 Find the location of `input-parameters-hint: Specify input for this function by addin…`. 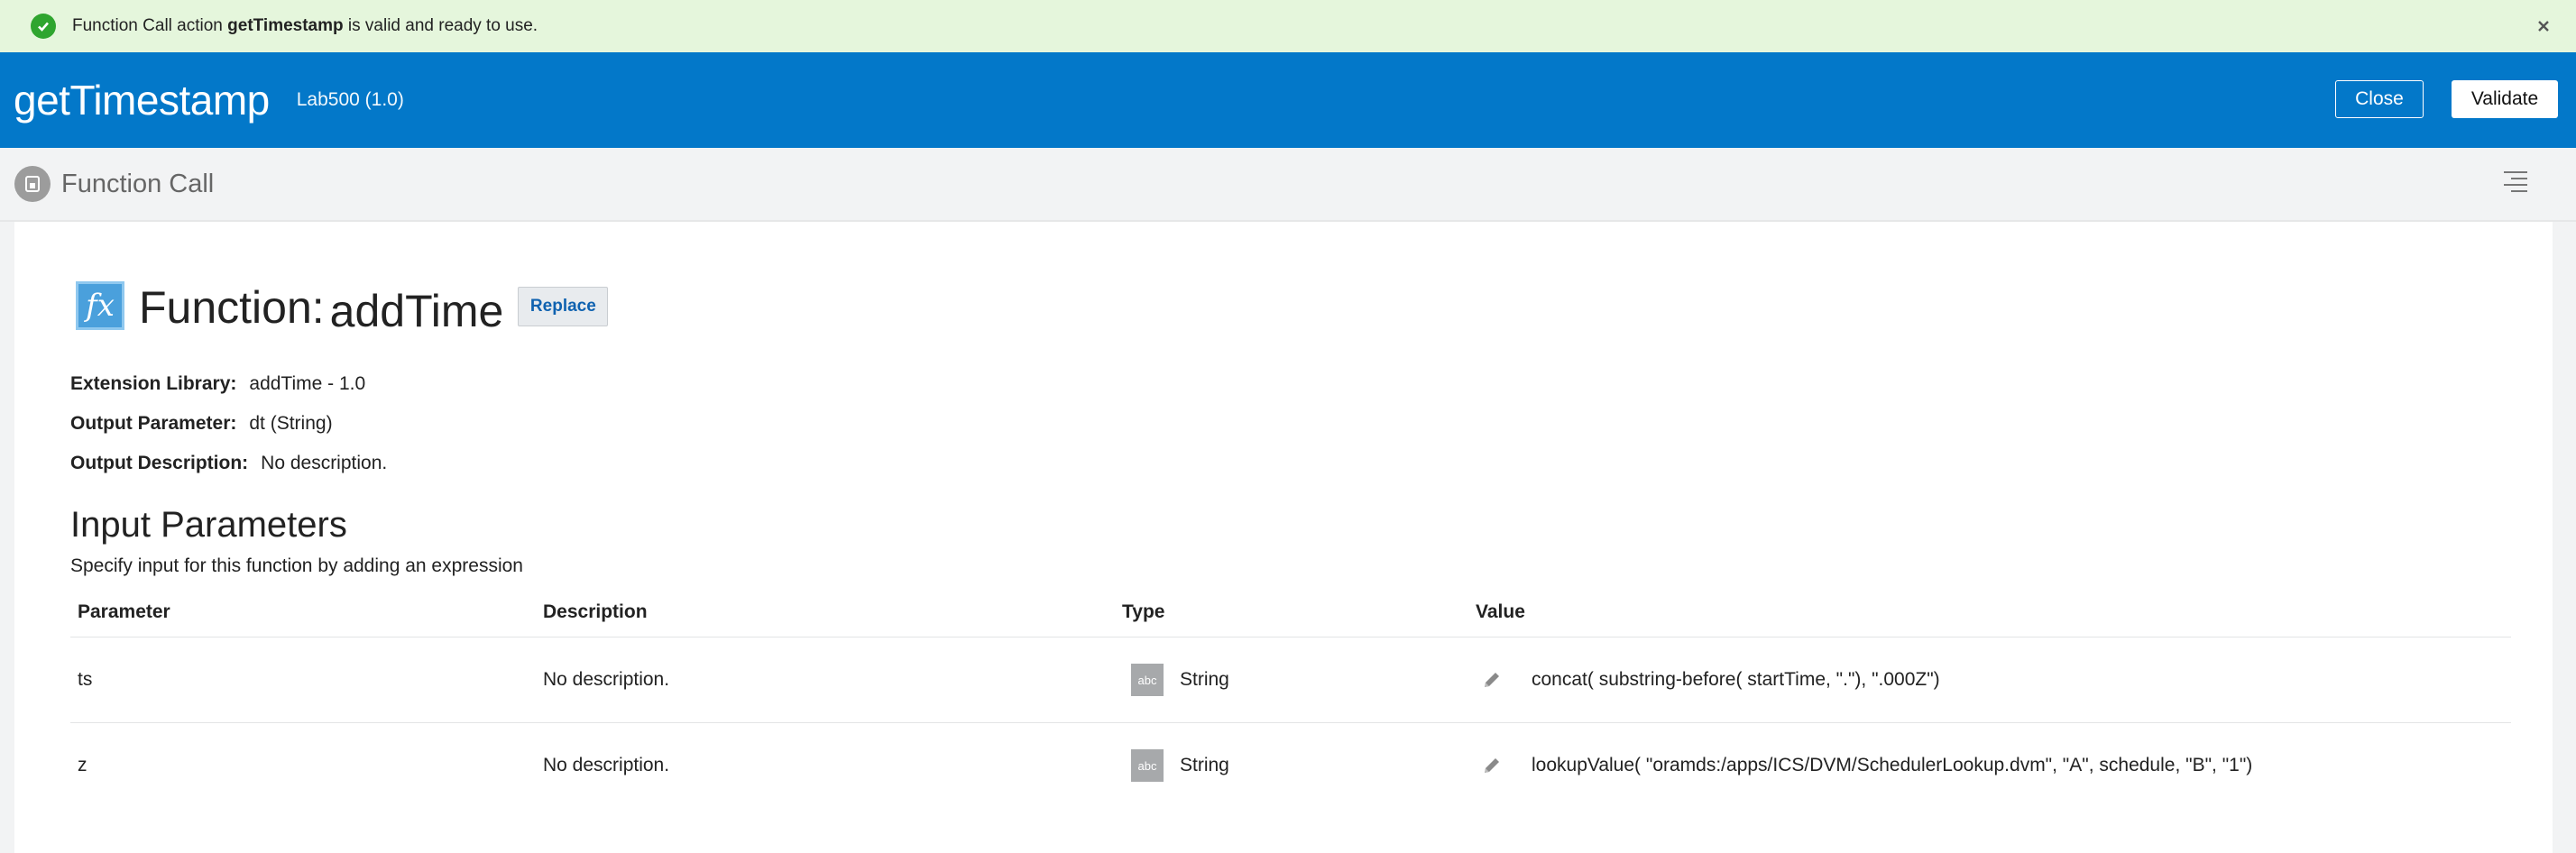

input-parameters-hint: Specify input for this function by addin… is located at coordinates (297, 565).